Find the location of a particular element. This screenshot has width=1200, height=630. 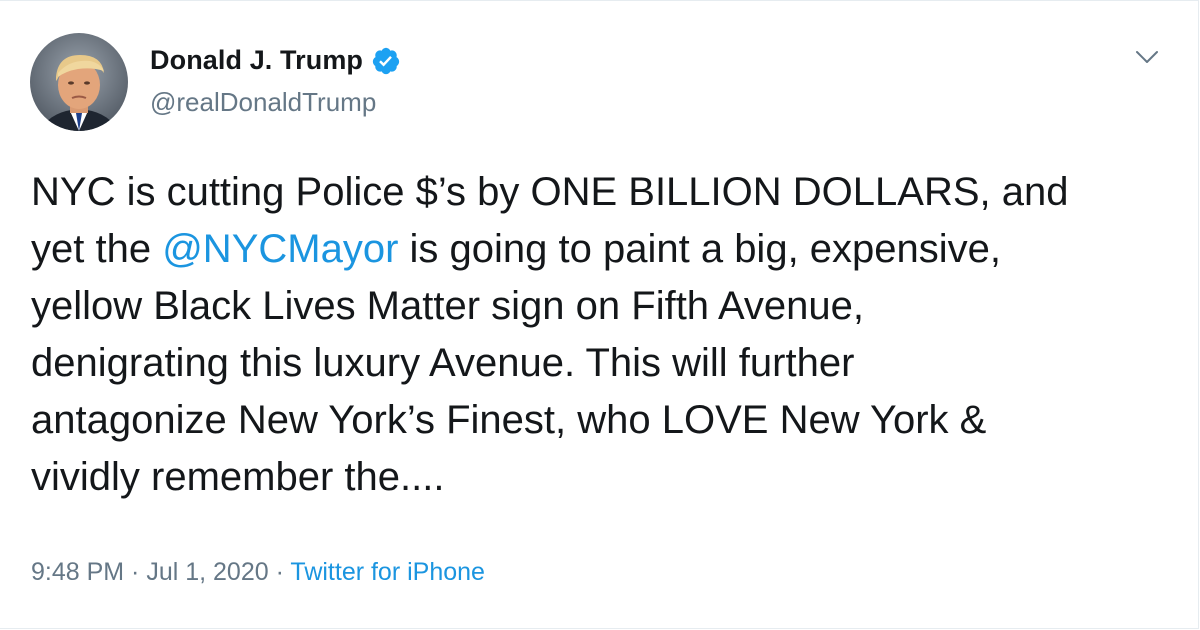

name-row: Donald J. Trump is located at coordinates (275, 60).